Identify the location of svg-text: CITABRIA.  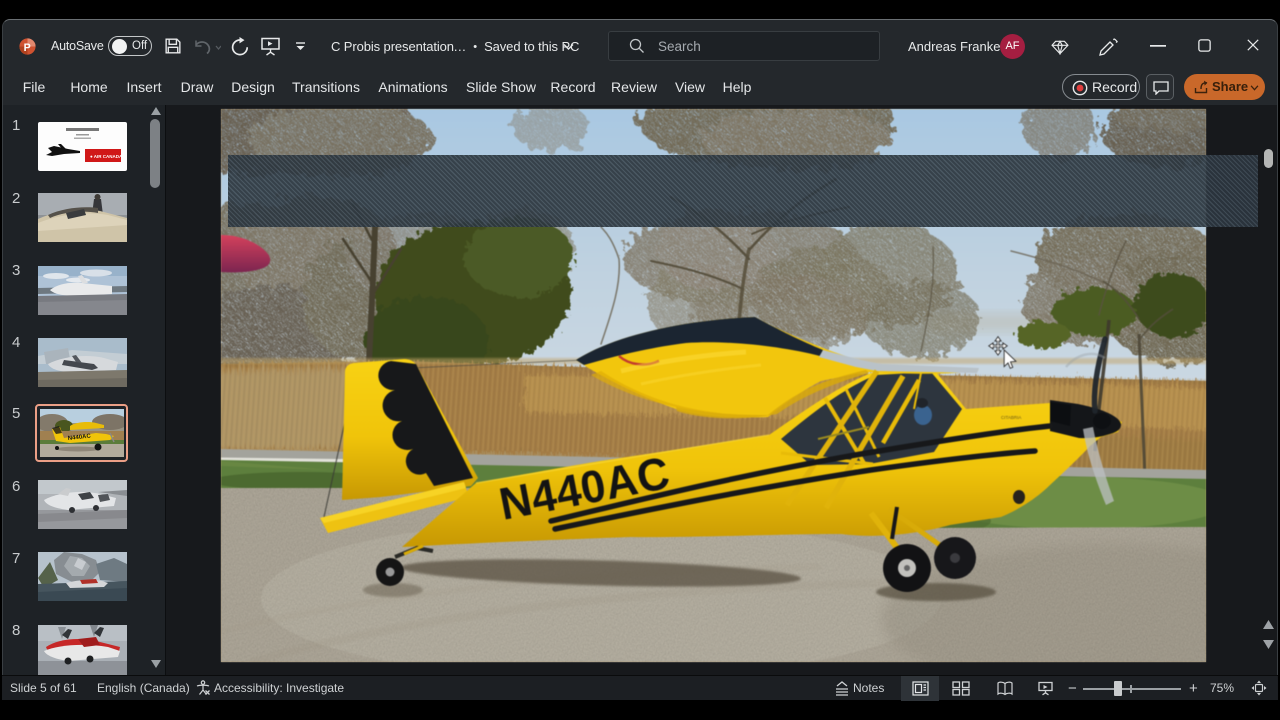
(1011, 417).